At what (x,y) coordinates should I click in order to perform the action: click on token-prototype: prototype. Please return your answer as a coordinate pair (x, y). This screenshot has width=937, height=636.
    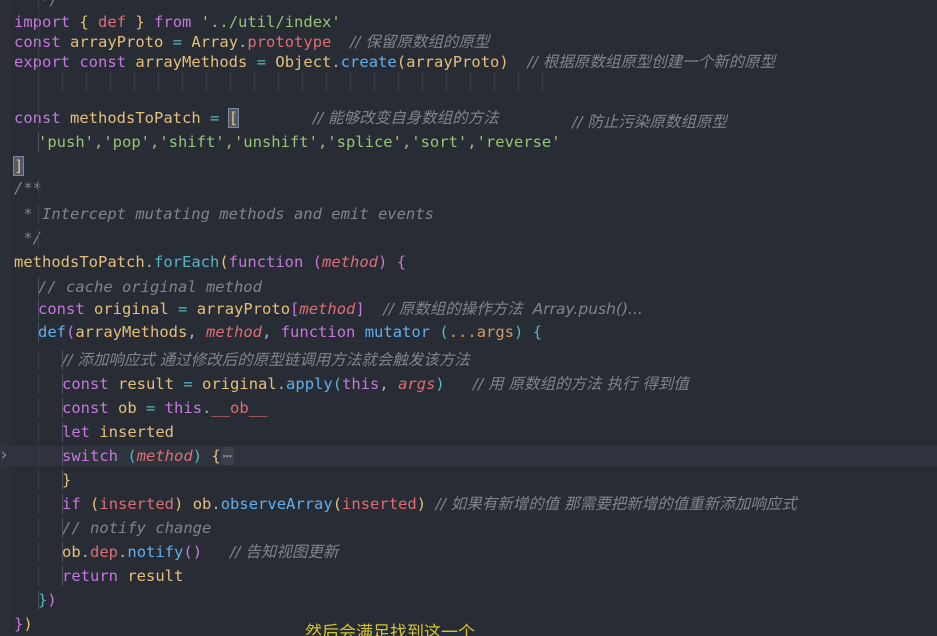
    Looking at the image, I should click on (289, 42).